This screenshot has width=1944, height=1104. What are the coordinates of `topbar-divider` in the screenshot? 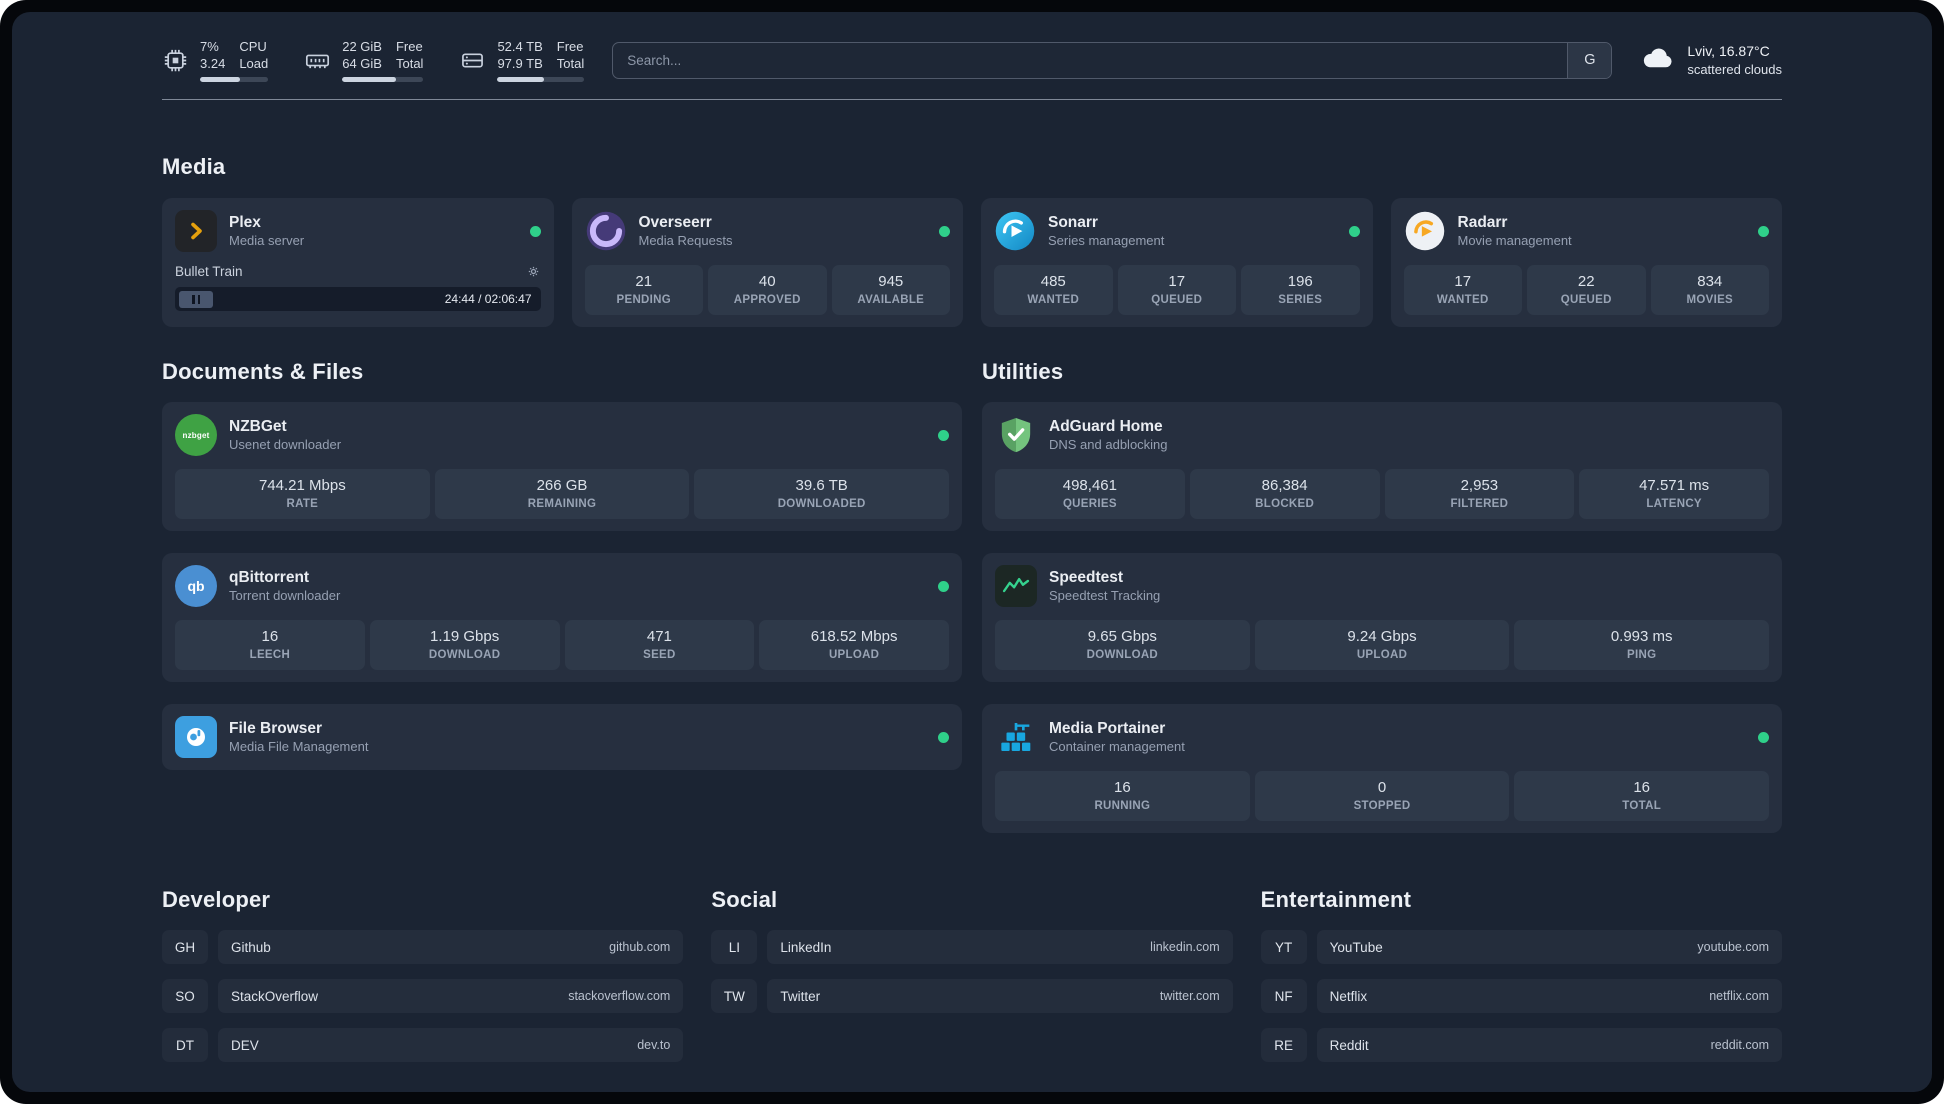 It's located at (972, 100).